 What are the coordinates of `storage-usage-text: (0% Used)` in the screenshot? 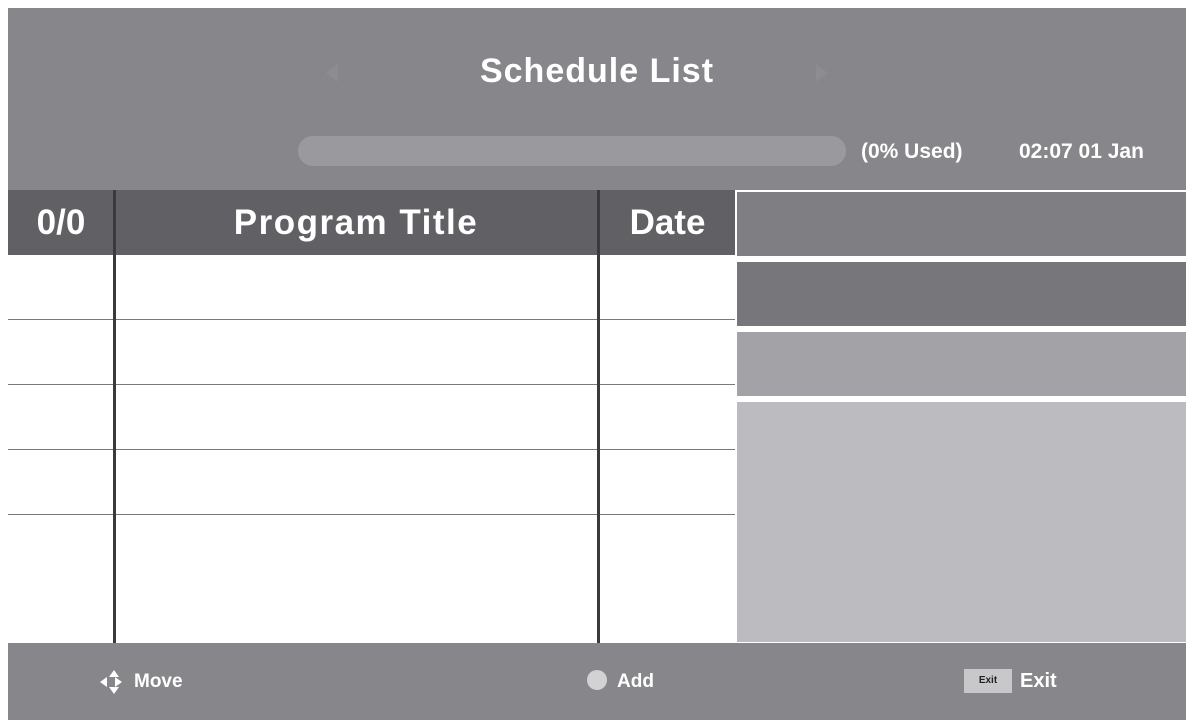 It's located at (912, 151).